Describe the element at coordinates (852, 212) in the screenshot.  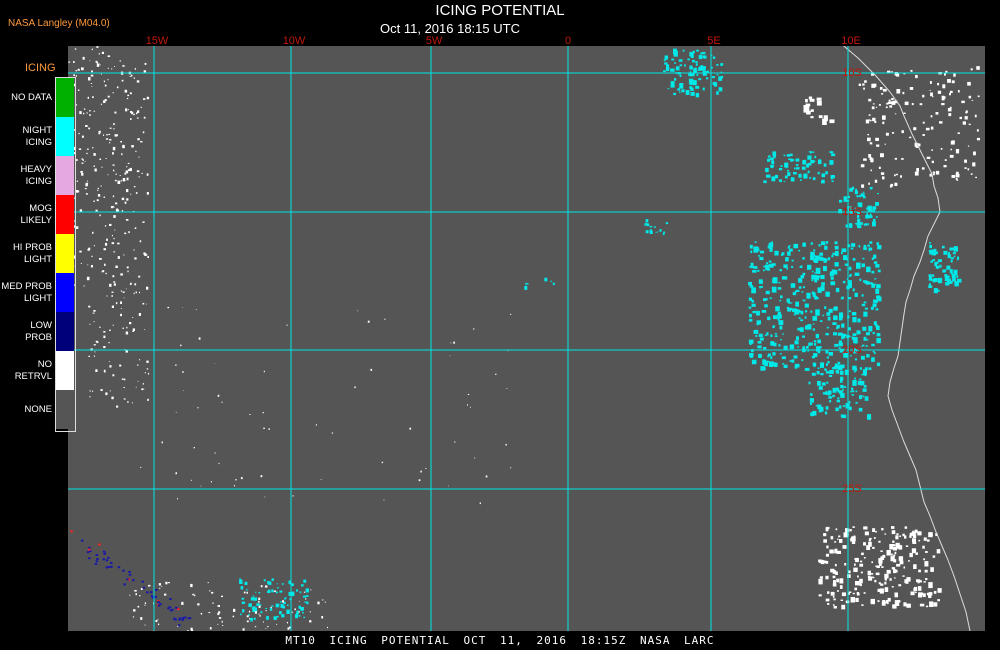
I see `lat-label-15s: 15S` at that location.